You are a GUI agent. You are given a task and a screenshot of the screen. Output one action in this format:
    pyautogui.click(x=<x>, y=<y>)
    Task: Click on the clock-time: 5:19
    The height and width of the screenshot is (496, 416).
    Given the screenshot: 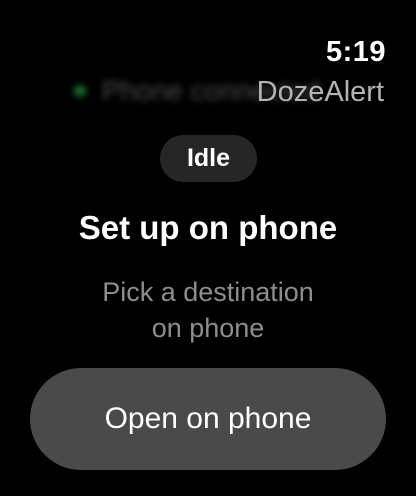 What is the action you would take?
    pyautogui.click(x=355, y=52)
    